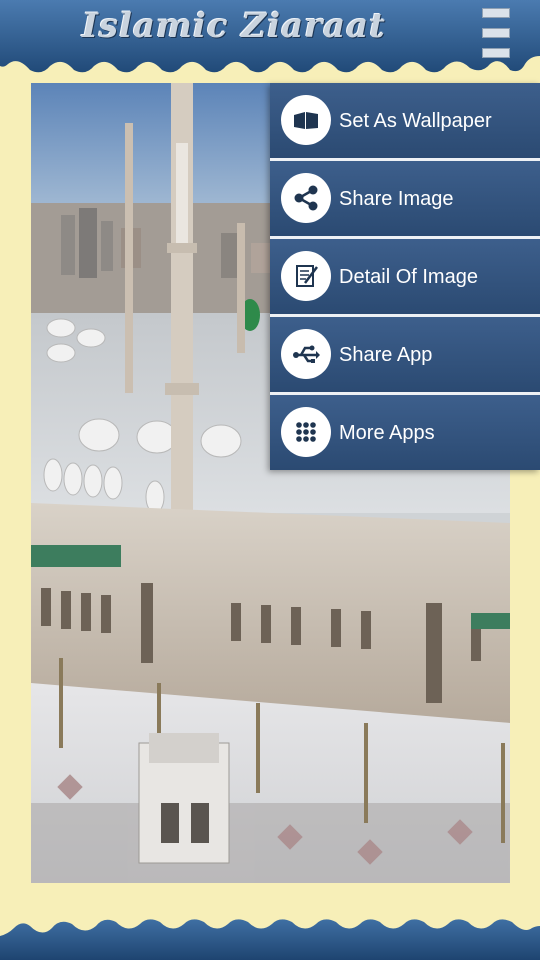 The width and height of the screenshot is (540, 960). What do you see at coordinates (306, 198) in the screenshot?
I see `share-icon` at bounding box center [306, 198].